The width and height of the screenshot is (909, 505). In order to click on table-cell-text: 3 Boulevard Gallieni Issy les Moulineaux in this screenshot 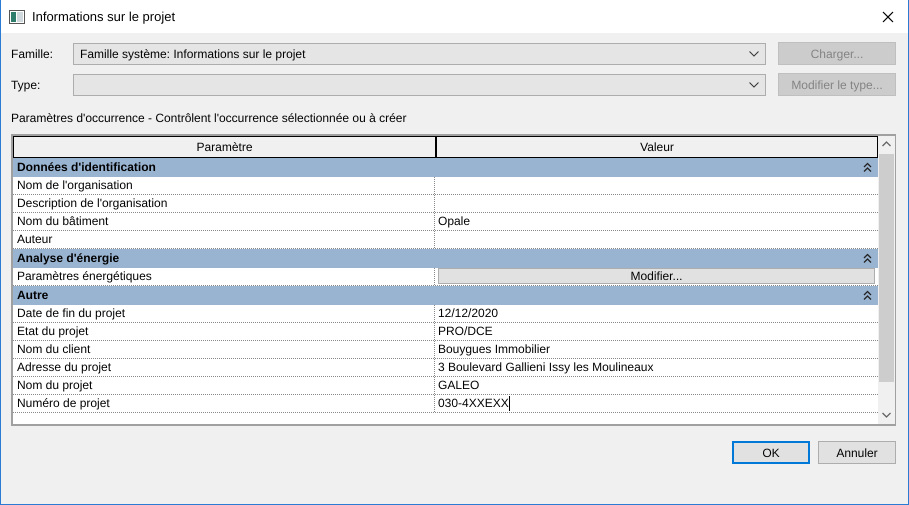, I will do `click(545, 367)`.